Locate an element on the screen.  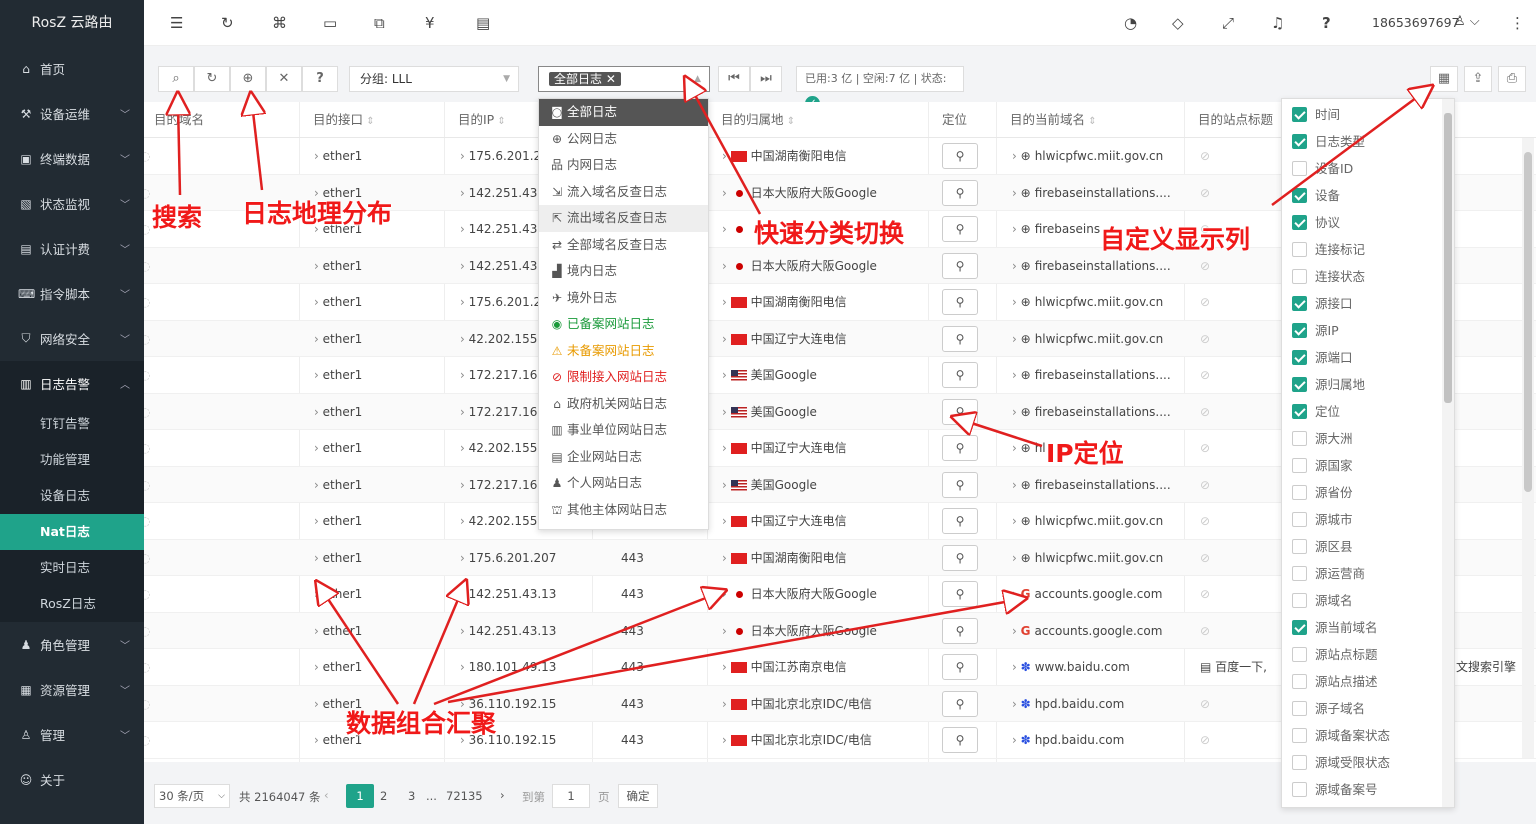
domain-cell: › Gaccounts.google.com is located at coordinates (1087, 594).